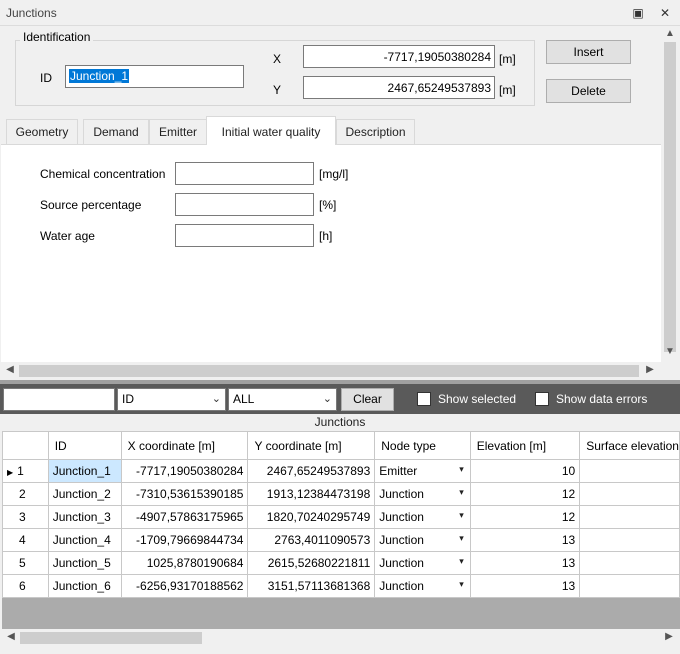  What do you see at coordinates (341, 638) in the screenshot?
I see `grid-horizontal-scrollbar: ◀ ▶` at bounding box center [341, 638].